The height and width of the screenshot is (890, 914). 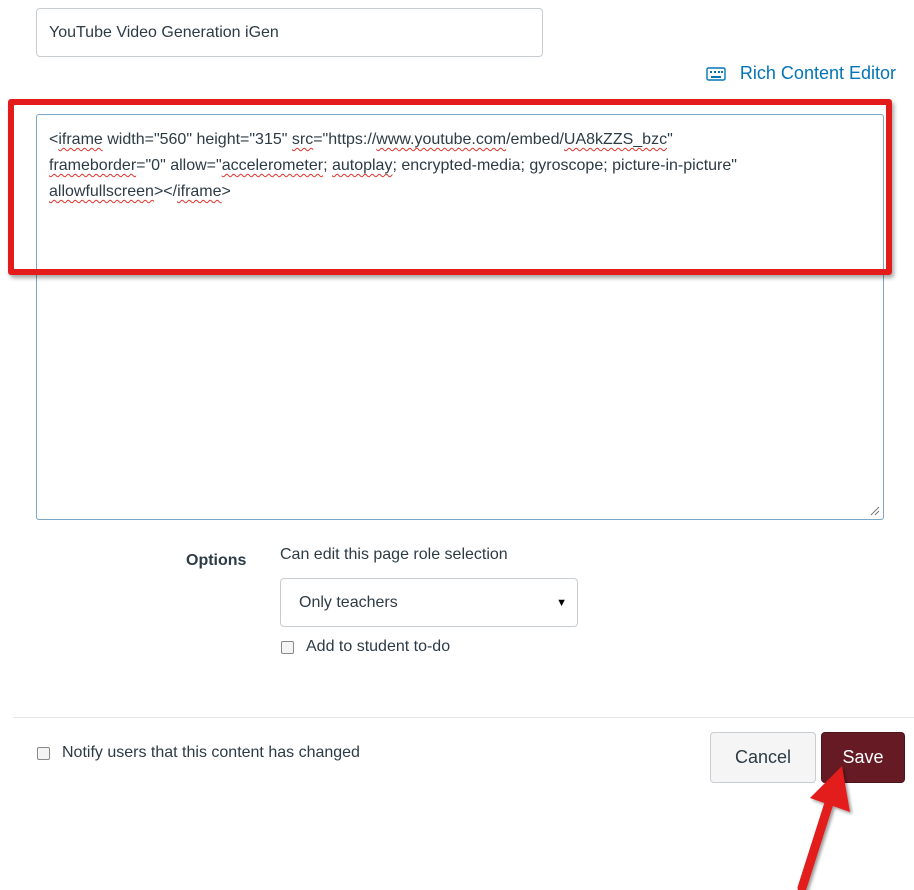 I want to click on options-label: Options, so click(x=216, y=560).